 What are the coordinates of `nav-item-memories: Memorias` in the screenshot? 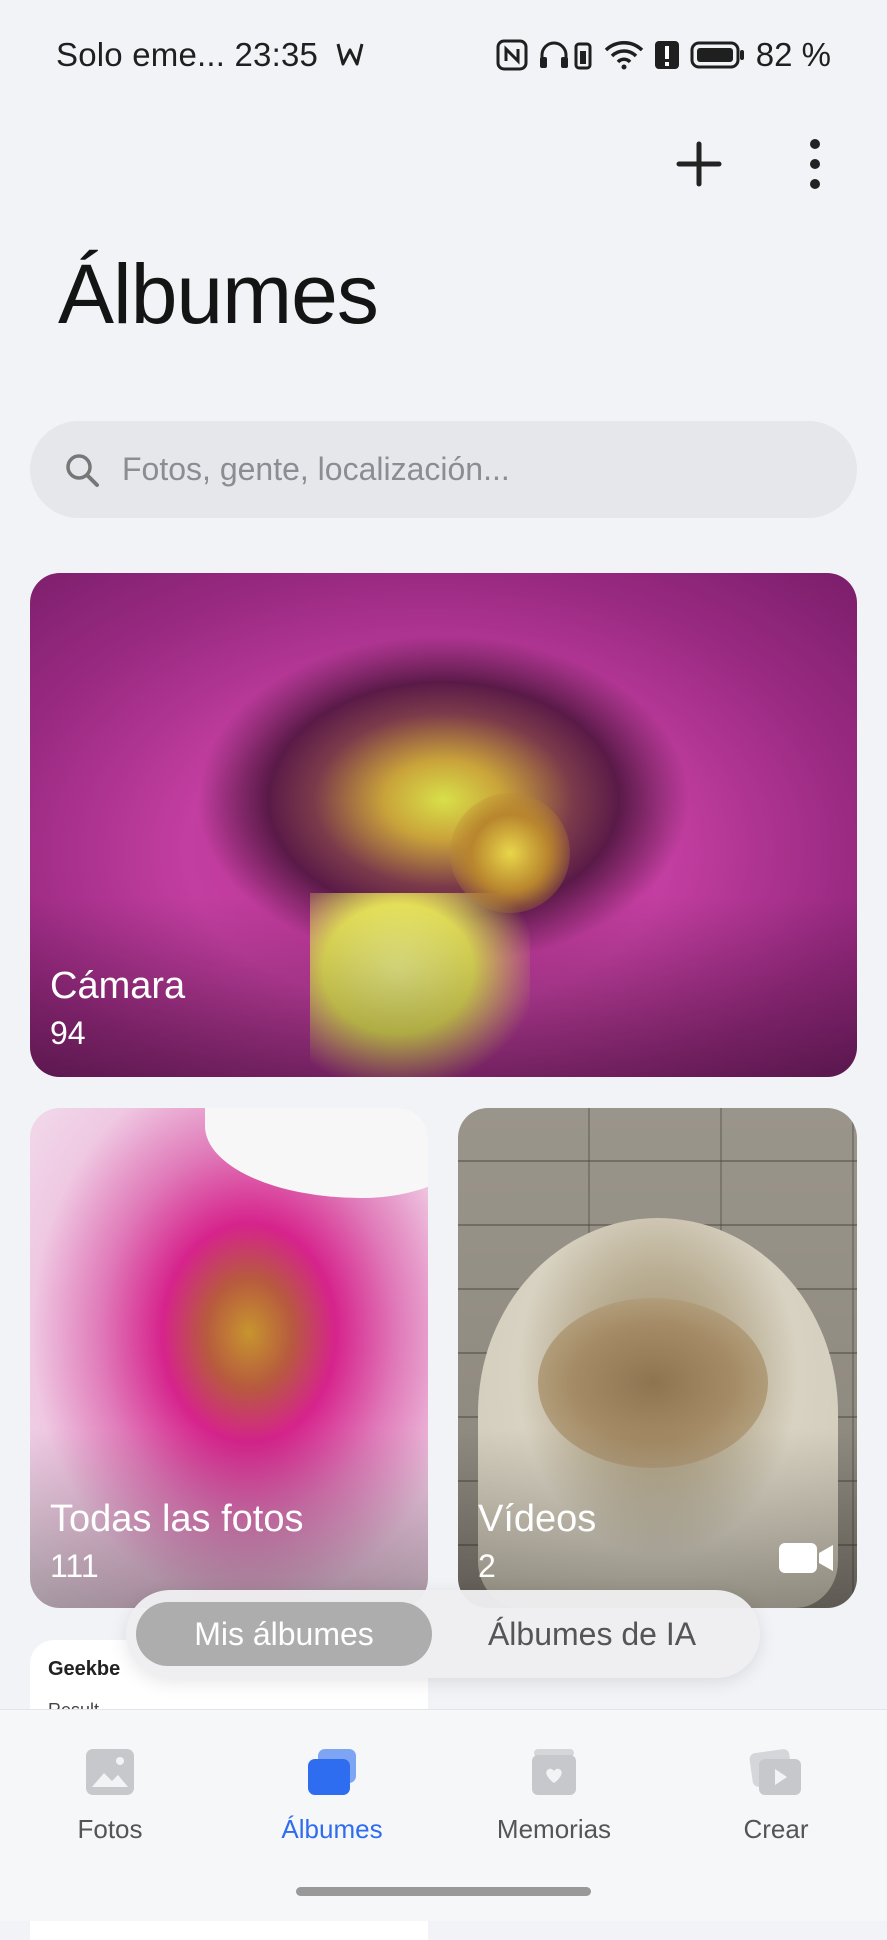 It's located at (554, 1793).